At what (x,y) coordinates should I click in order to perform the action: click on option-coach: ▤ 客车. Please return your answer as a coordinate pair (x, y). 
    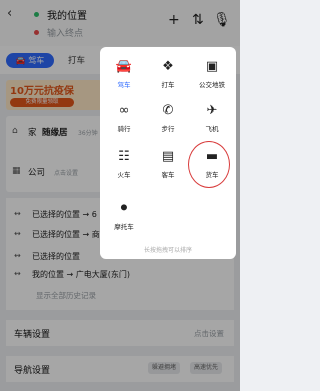
    Looking at the image, I should click on (168, 165).